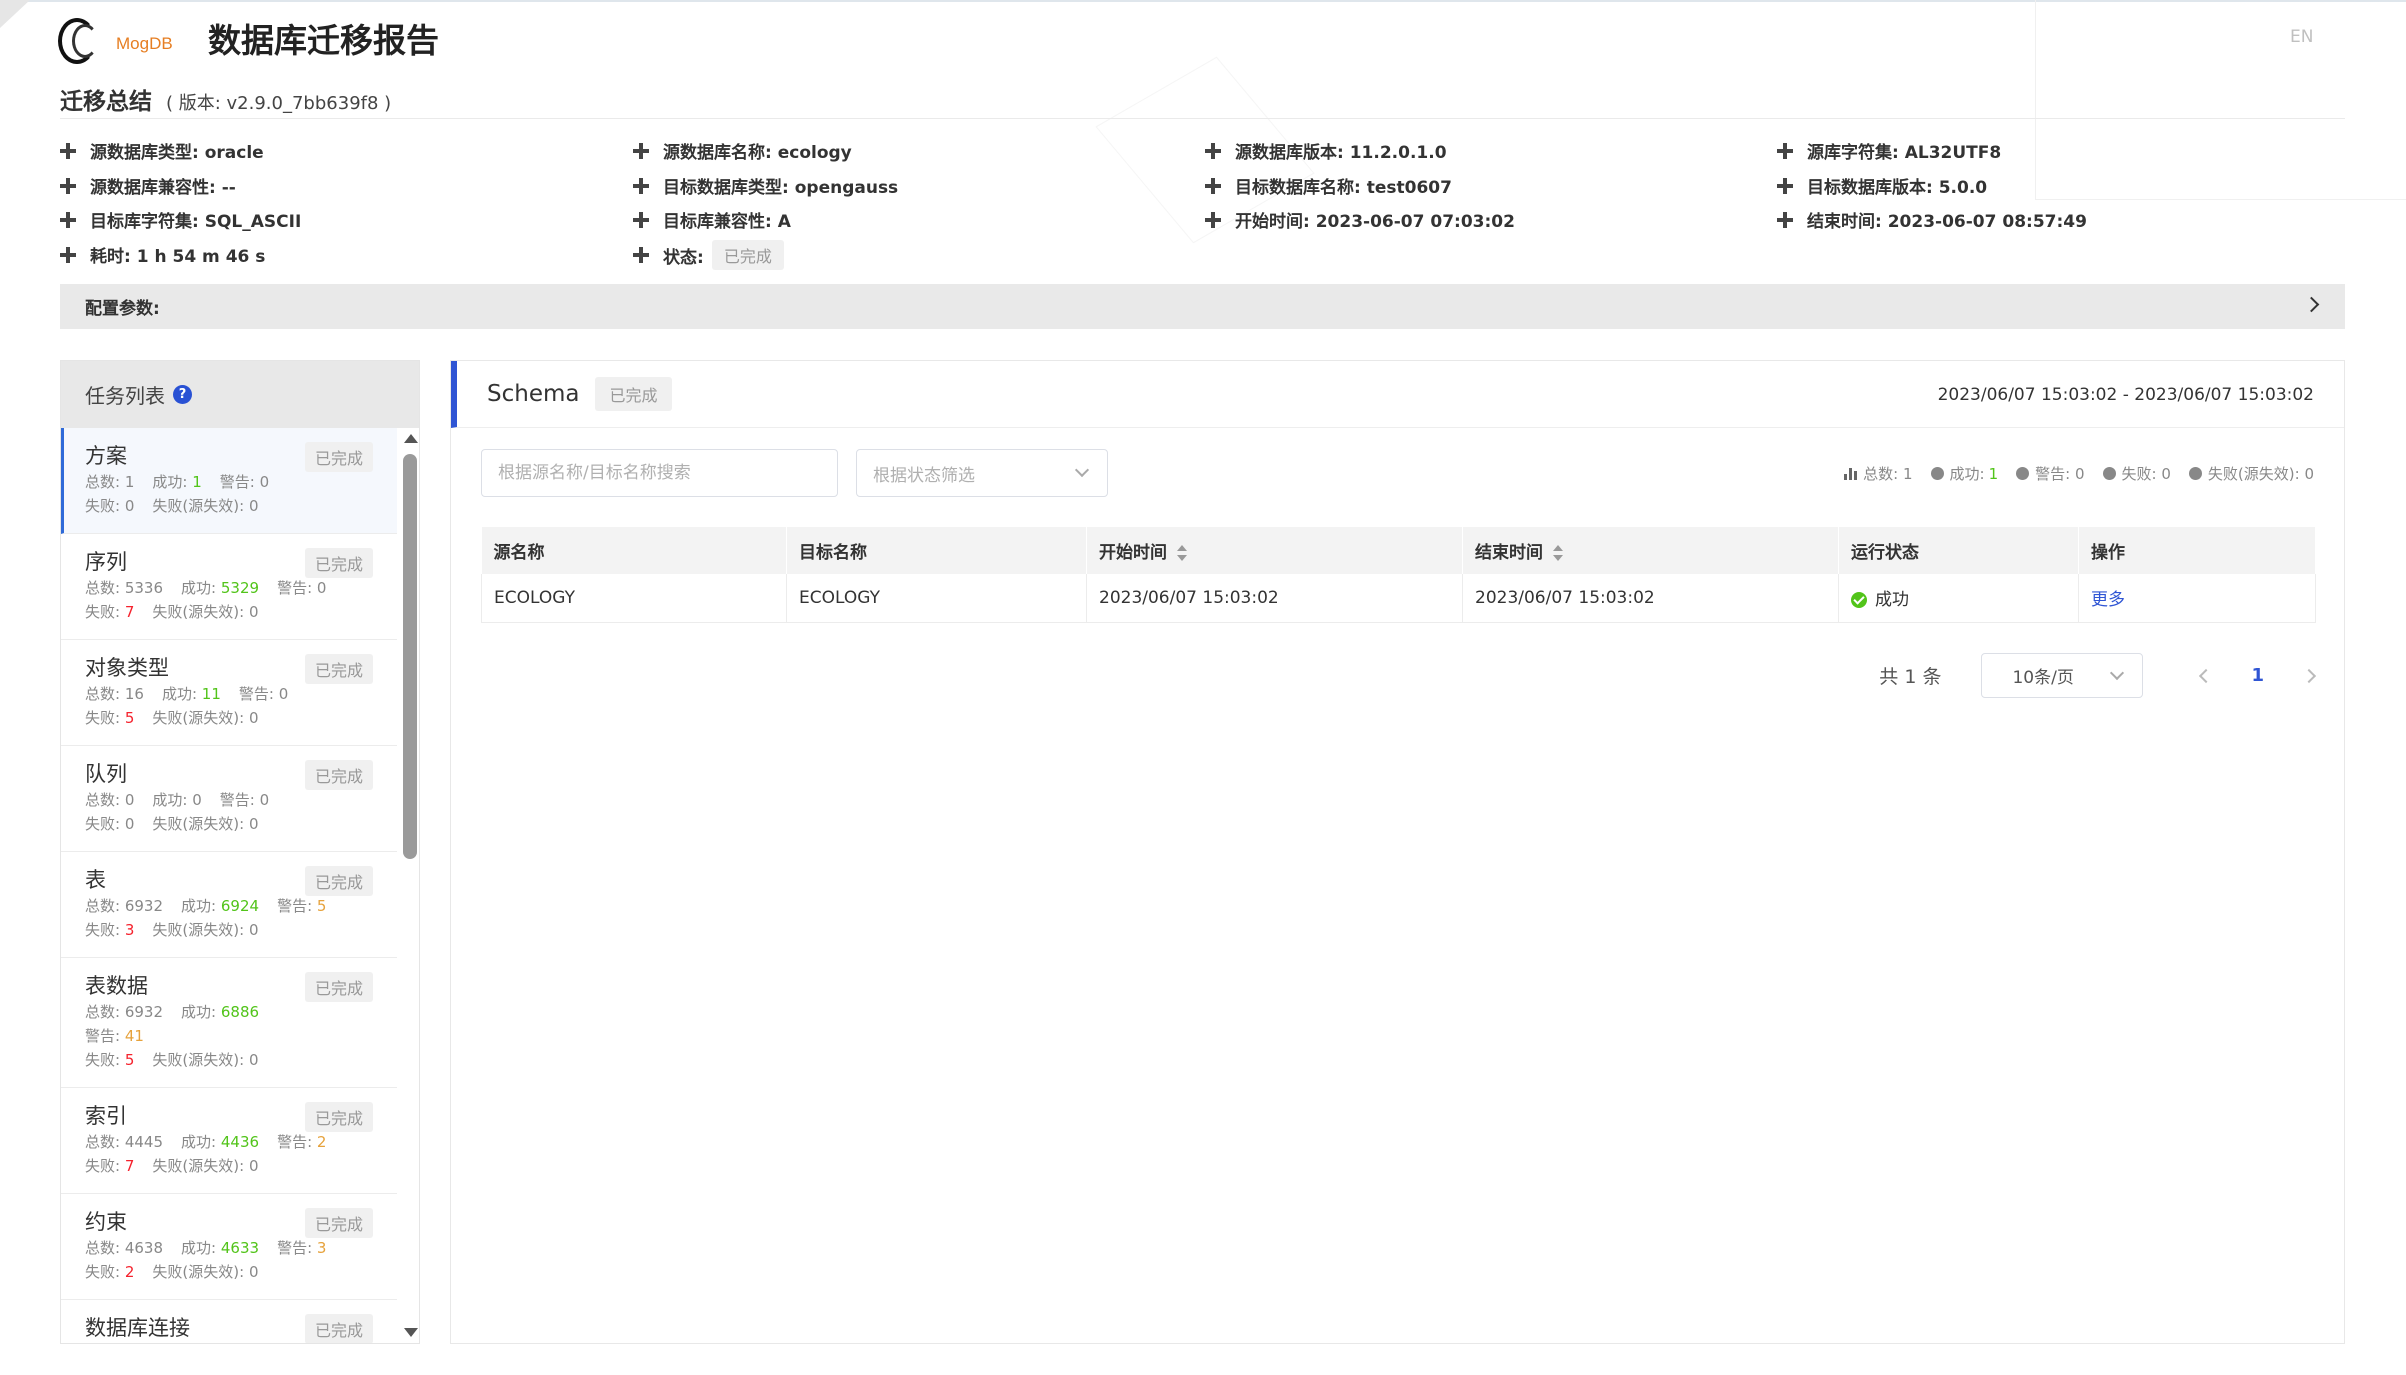 The width and height of the screenshot is (2406, 1375). What do you see at coordinates (1202, 118) in the screenshot?
I see `divider` at bounding box center [1202, 118].